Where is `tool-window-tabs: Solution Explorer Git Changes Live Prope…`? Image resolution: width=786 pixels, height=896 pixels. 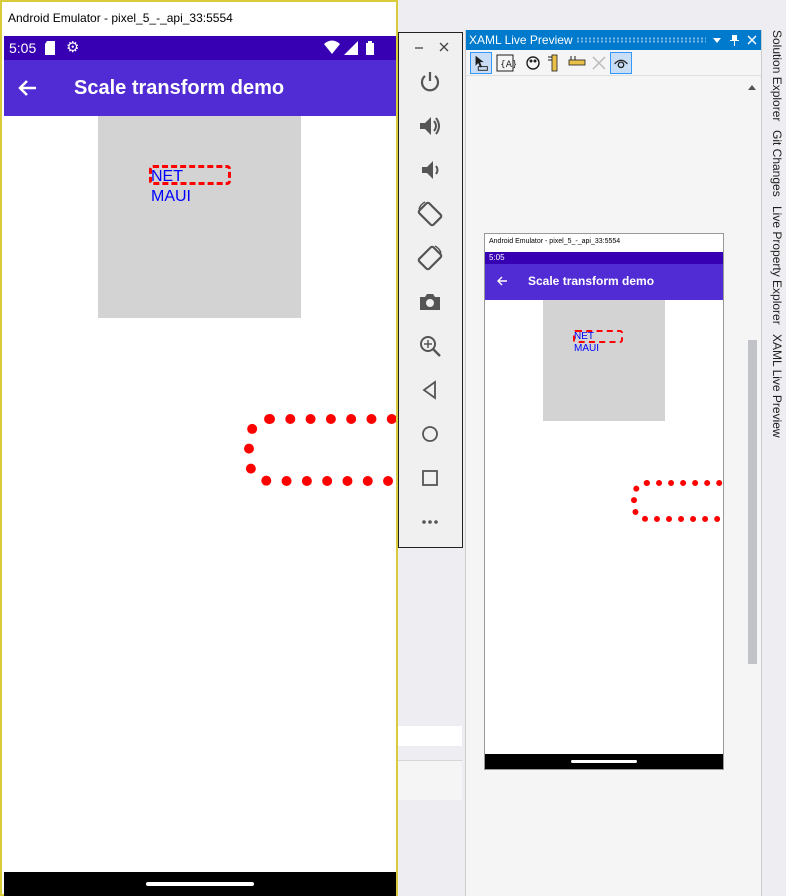
tool-window-tabs: Solution Explorer Git Changes Live Prope… is located at coordinates (773, 463).